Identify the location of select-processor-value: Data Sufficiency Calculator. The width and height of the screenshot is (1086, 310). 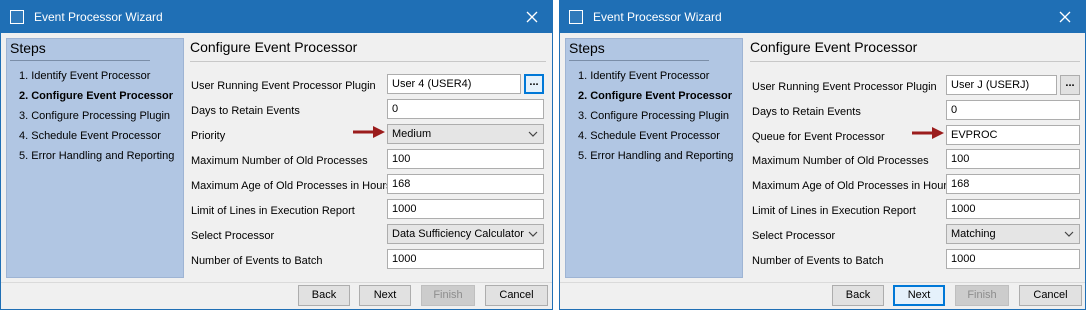
(458, 234).